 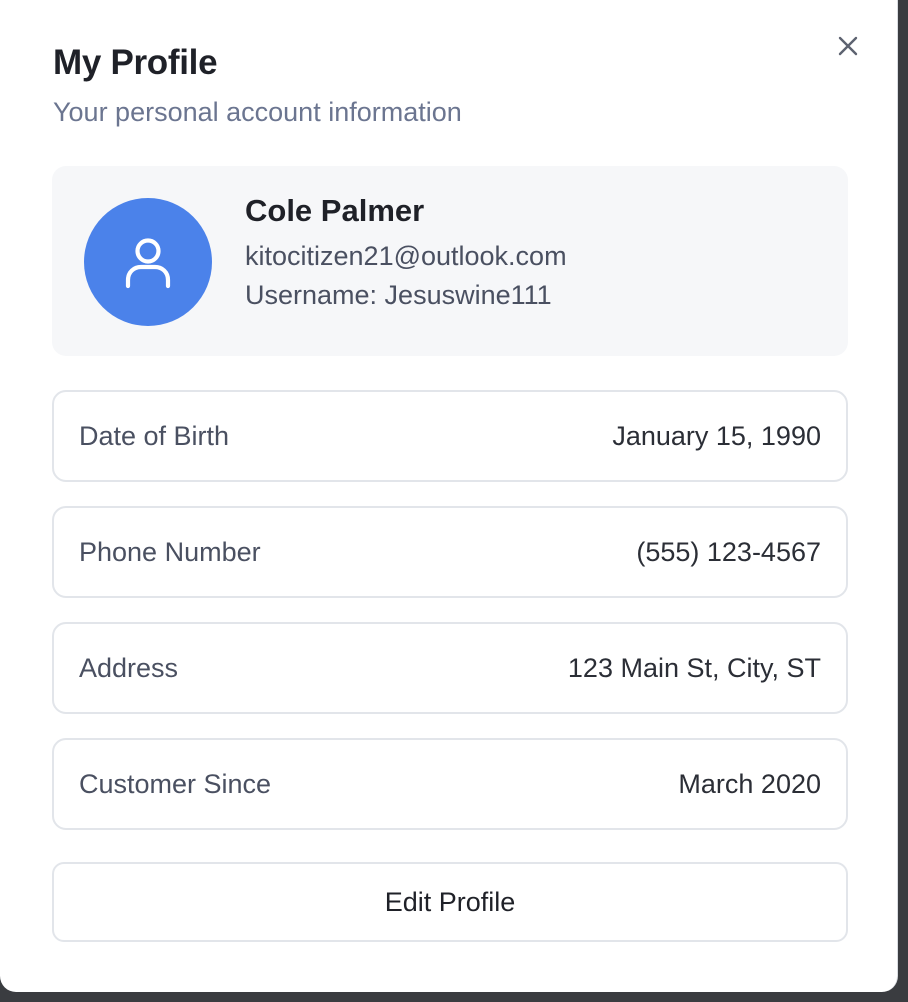 What do you see at coordinates (450, 784) in the screenshot?
I see `detail-row-customer-since: Customer Since March 2020` at bounding box center [450, 784].